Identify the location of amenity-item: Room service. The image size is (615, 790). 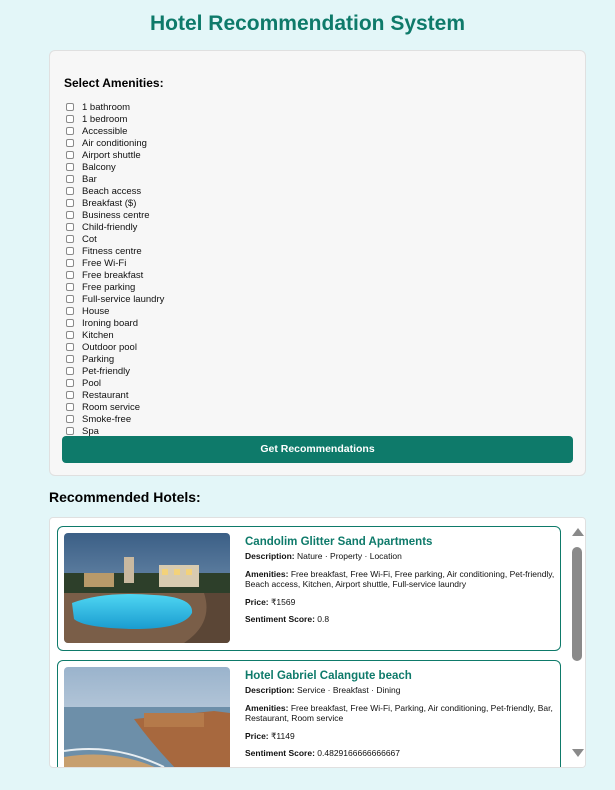
(216, 407).